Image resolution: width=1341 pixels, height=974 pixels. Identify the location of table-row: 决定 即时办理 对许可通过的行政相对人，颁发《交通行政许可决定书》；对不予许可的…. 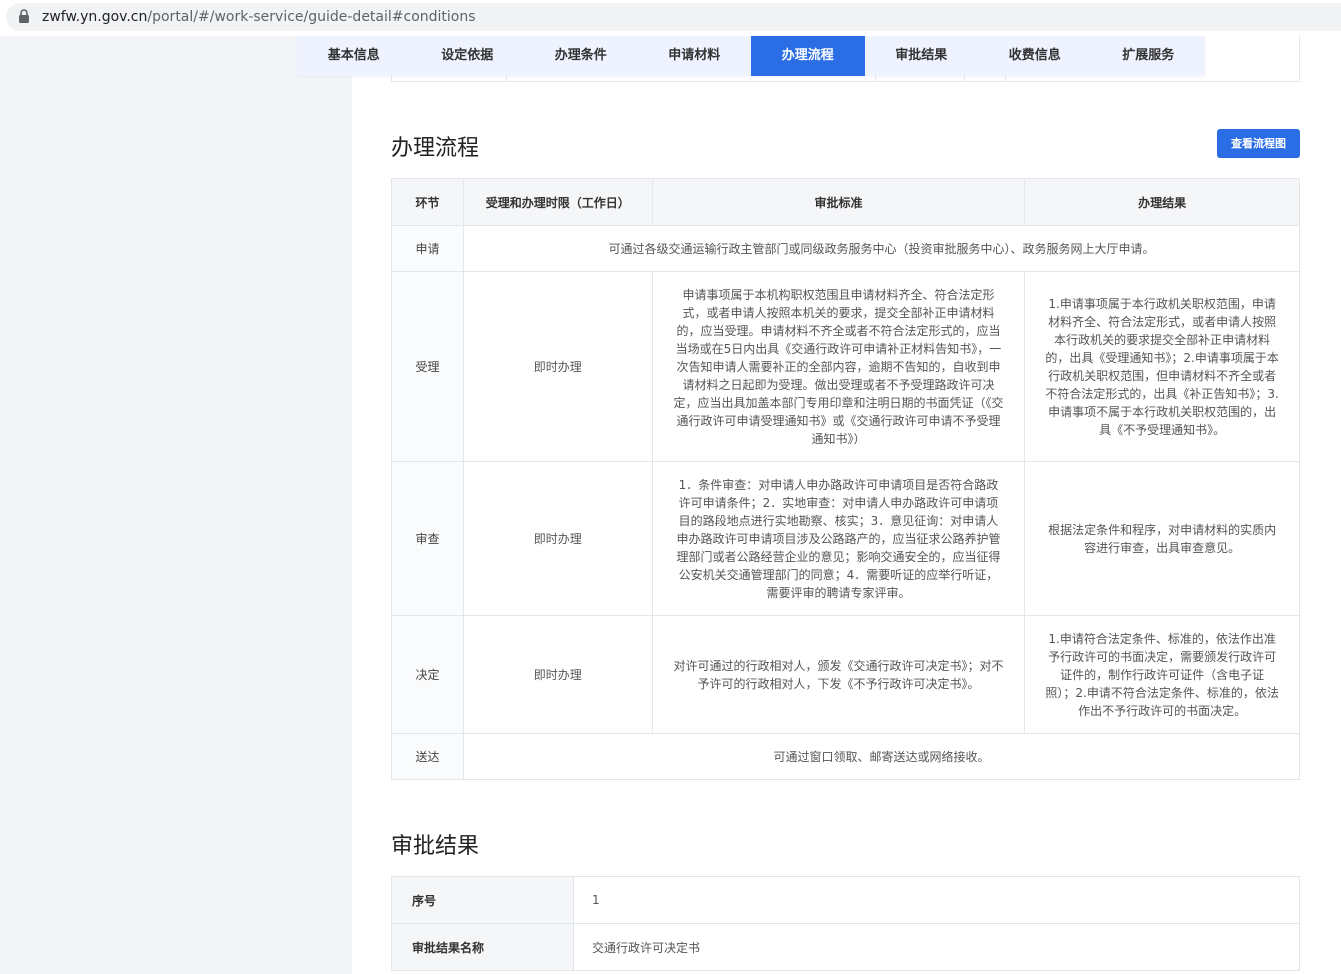
(845, 674).